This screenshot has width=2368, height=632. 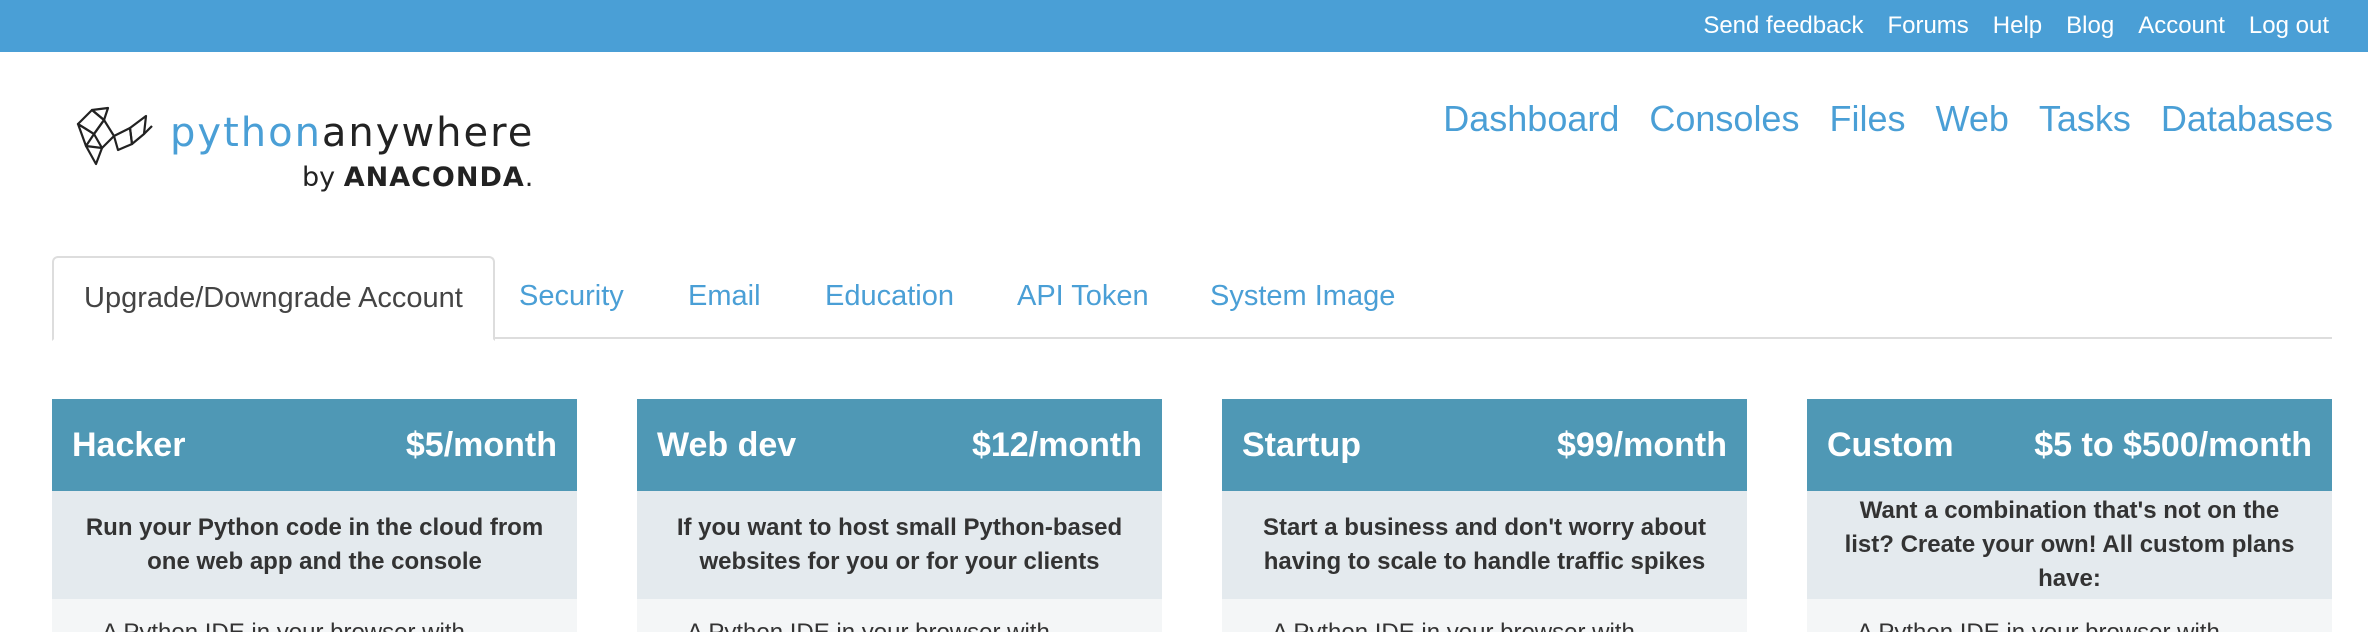 I want to click on nav-consoles: Consoles, so click(x=1724, y=119).